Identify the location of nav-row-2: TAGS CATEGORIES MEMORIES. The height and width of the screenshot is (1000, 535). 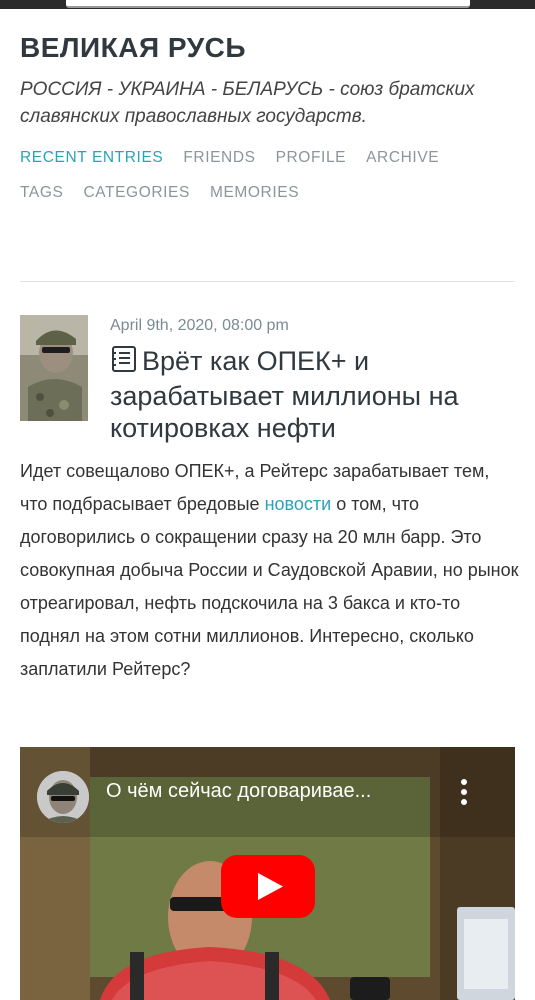
(275, 193).